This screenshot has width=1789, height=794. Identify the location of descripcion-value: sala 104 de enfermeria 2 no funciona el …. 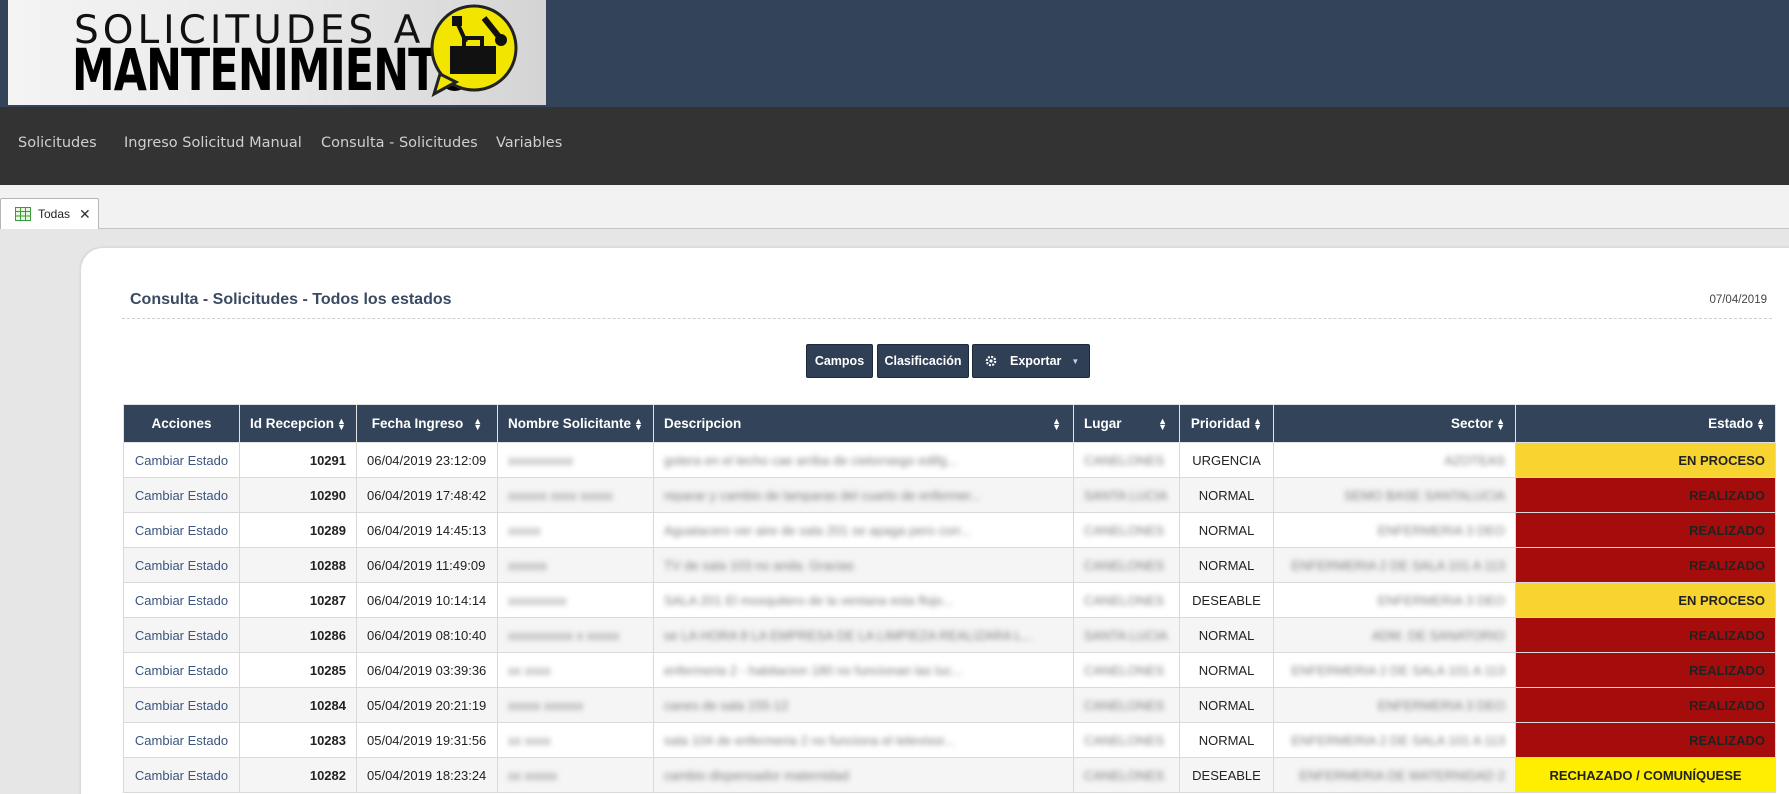
(809, 740).